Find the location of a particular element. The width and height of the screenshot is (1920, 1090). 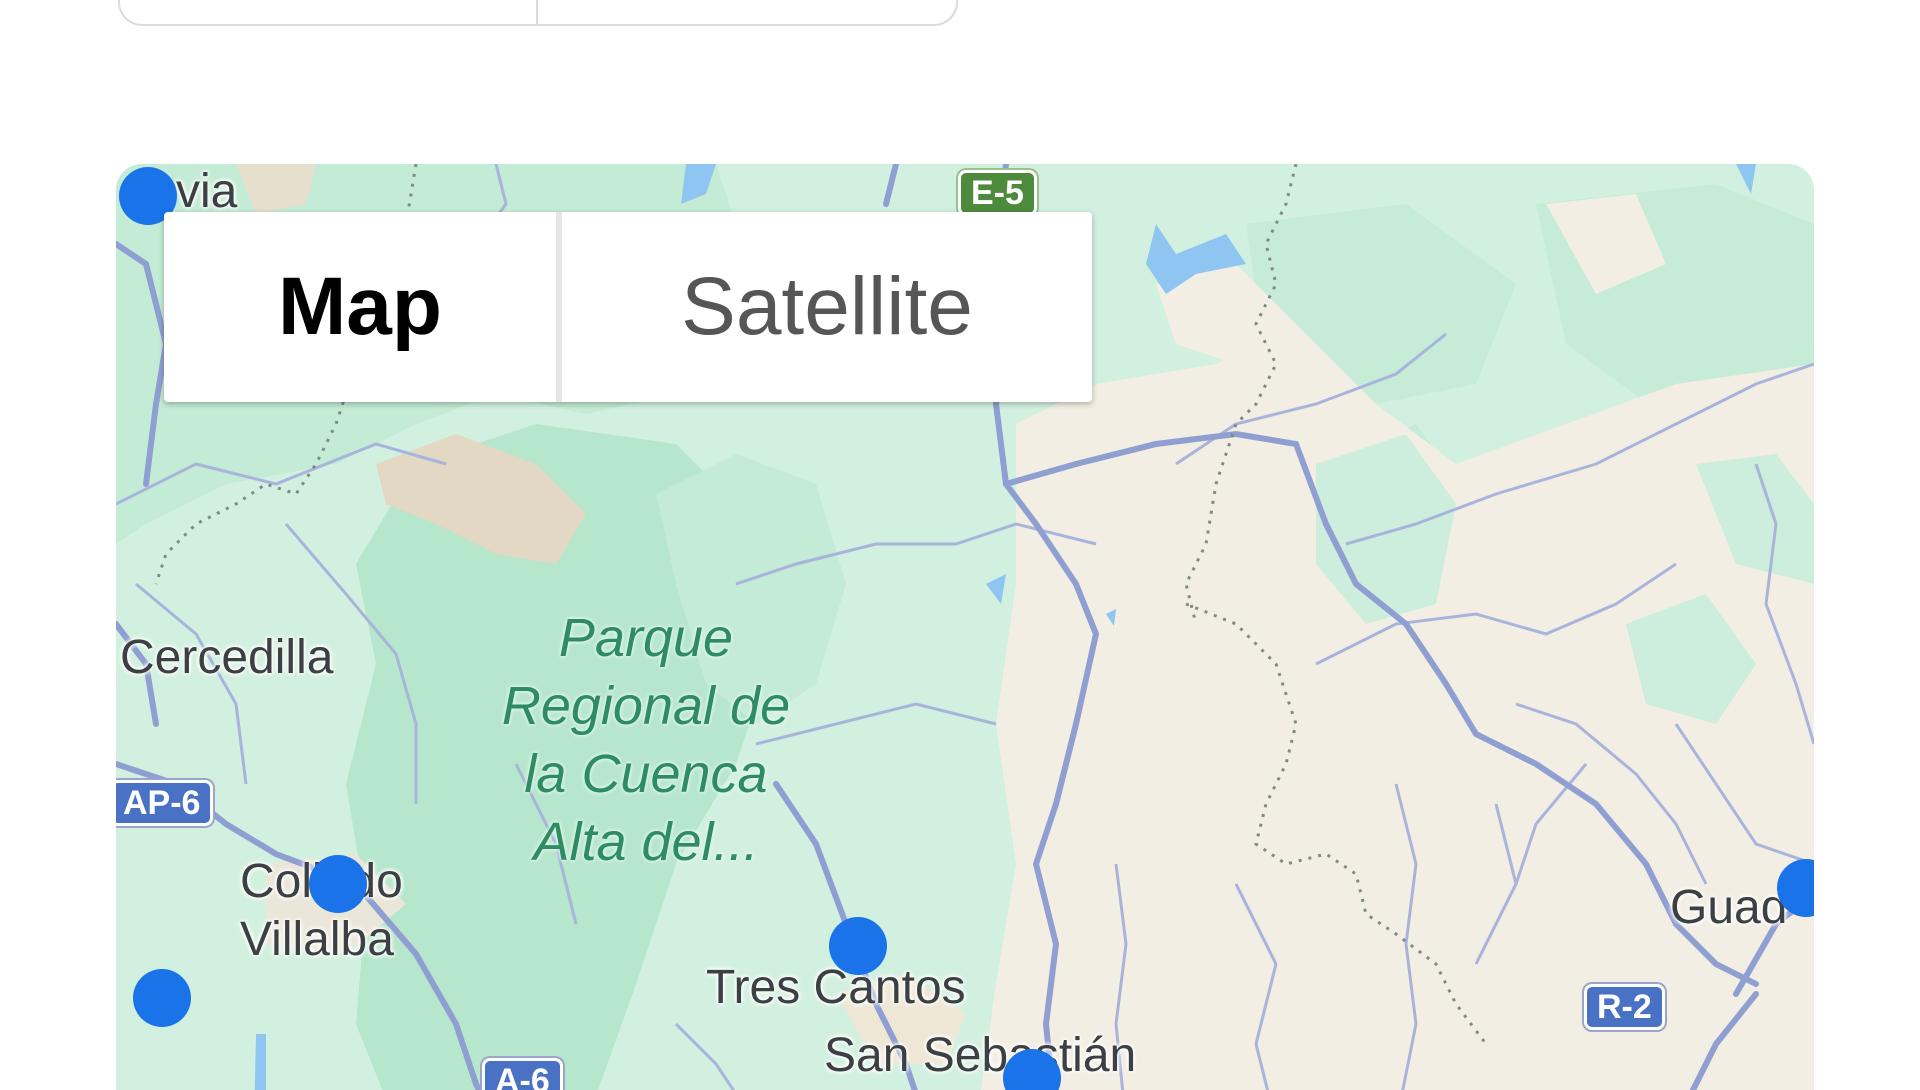

road-shield-e5: E-5 is located at coordinates (997, 193).